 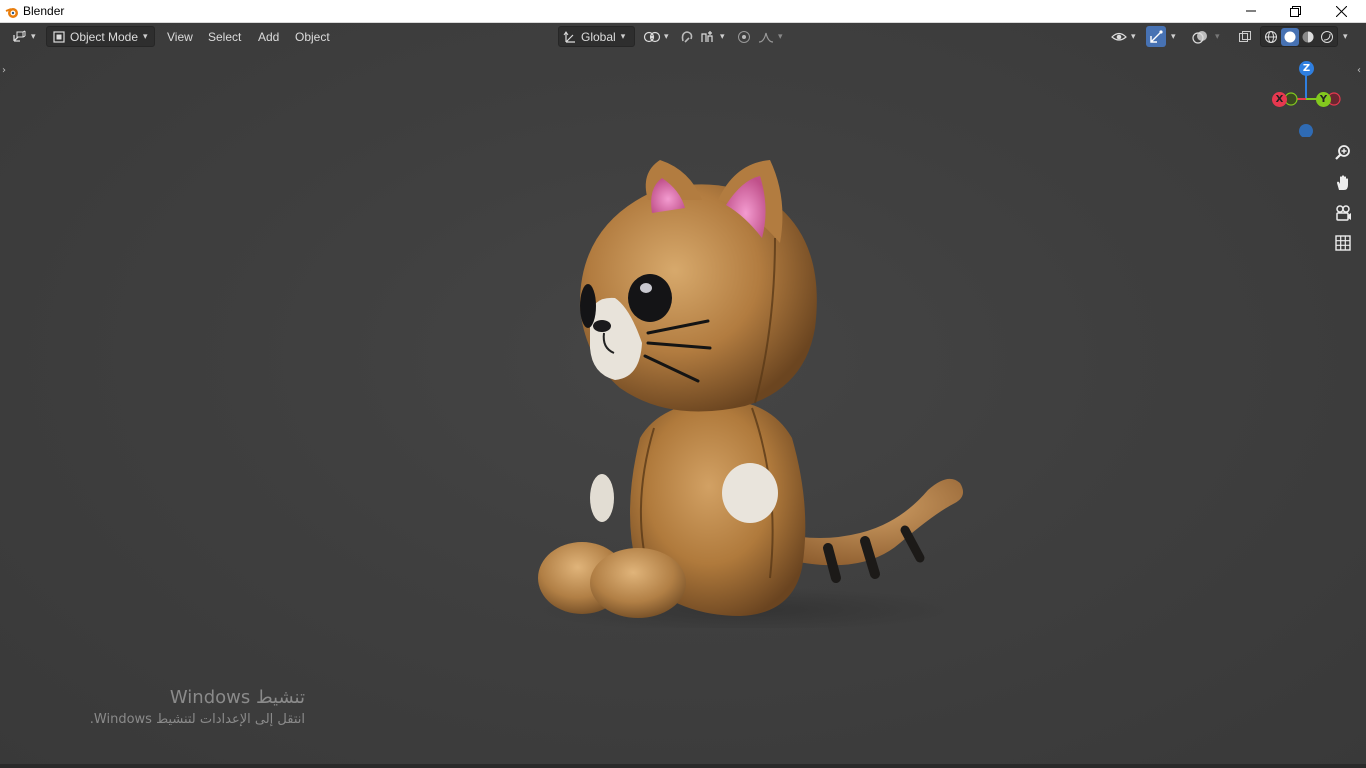 I want to click on close-button, so click(x=1341, y=11).